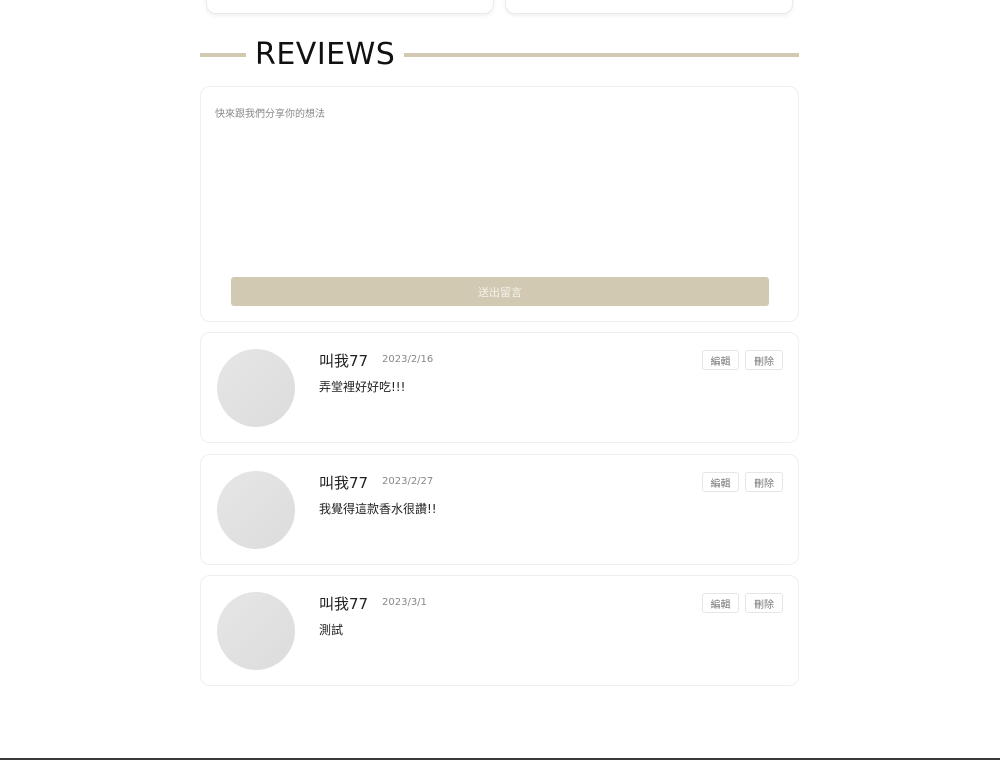  What do you see at coordinates (499, 509) in the screenshot?
I see `review-card: 叫我77 2023/2/27 我覺得這款香水很讚!! 編輯 刪除` at bounding box center [499, 509].